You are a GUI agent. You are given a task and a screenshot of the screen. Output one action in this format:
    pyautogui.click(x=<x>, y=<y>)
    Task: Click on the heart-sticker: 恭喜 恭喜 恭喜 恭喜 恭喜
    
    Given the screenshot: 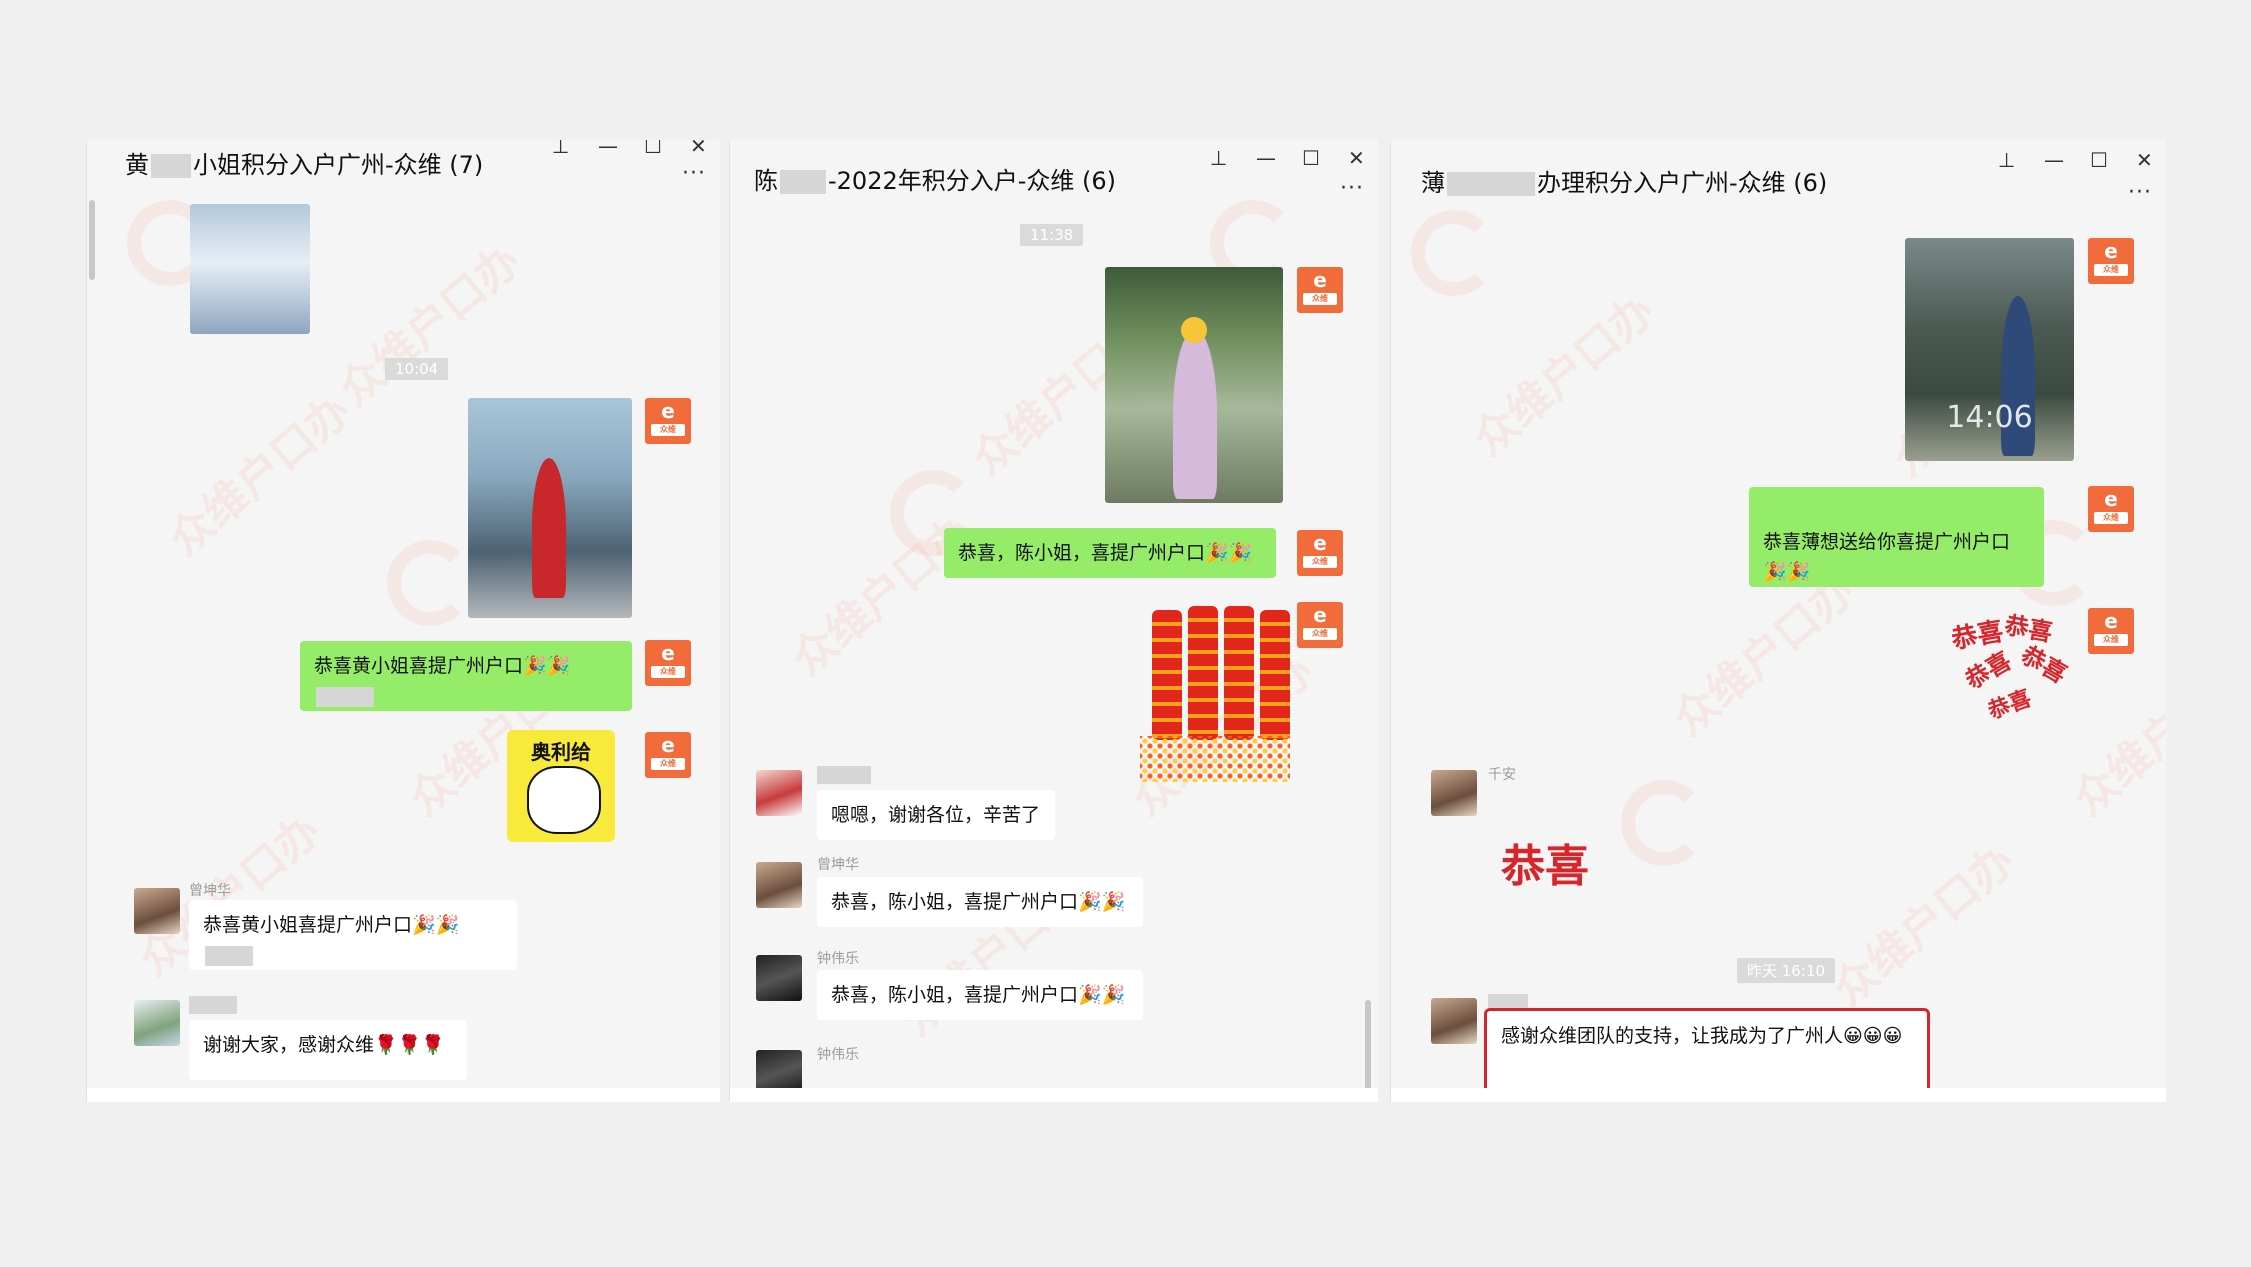 What is the action you would take?
    pyautogui.click(x=2015, y=668)
    